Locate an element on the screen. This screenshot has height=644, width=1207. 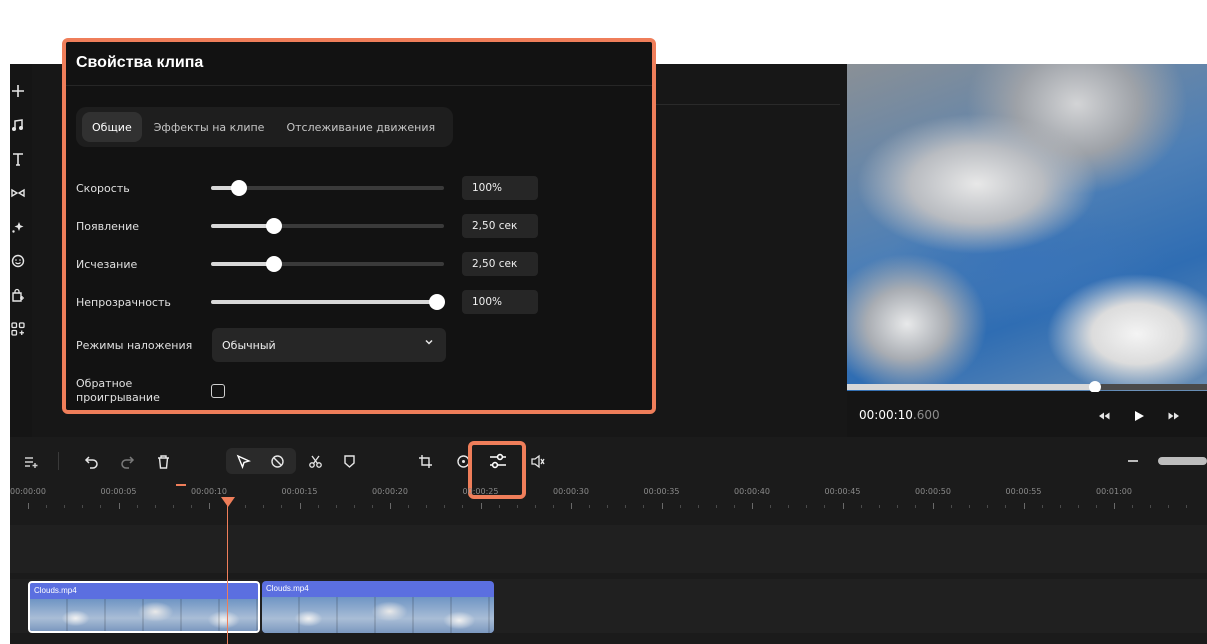
opacity-slider is located at coordinates (328, 302).